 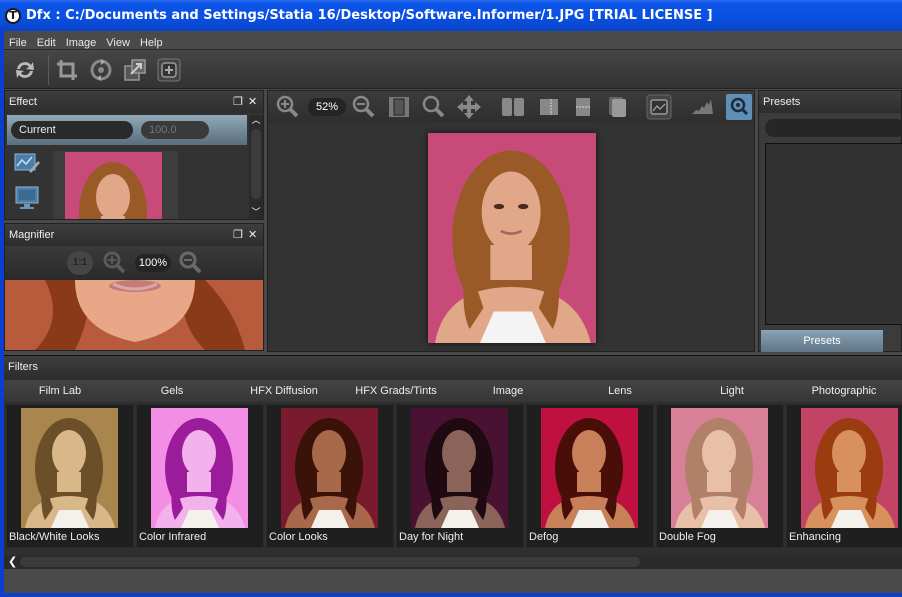 I want to click on filter-label: Day for Night, so click(x=431, y=537).